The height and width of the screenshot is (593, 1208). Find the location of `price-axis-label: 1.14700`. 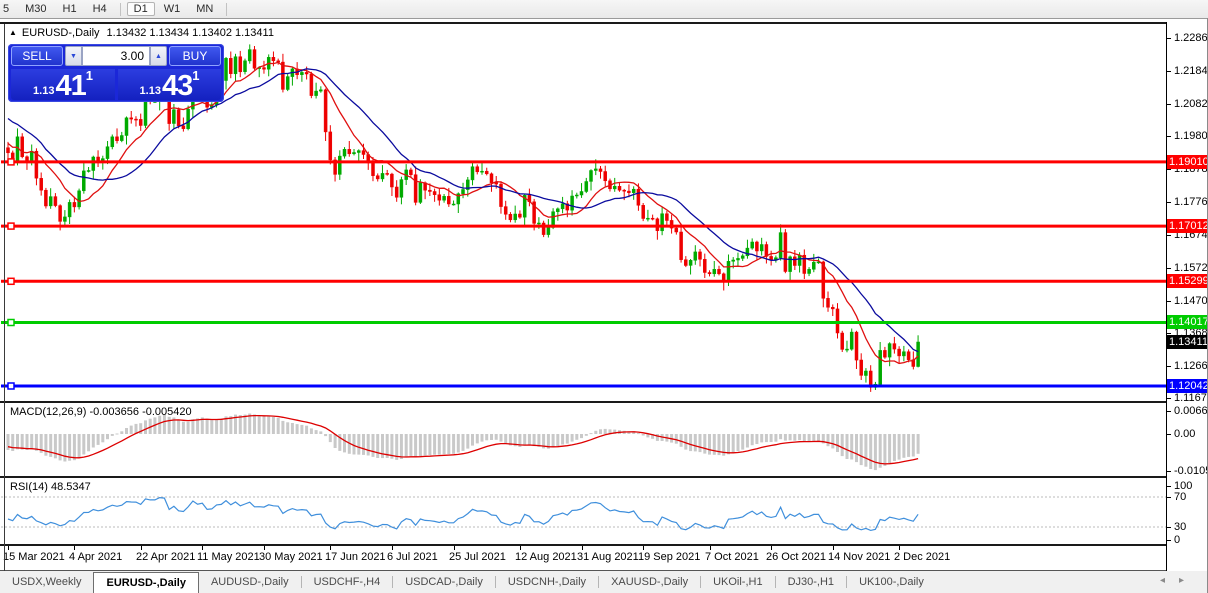

price-axis-label: 1.14700 is located at coordinates (1191, 301).